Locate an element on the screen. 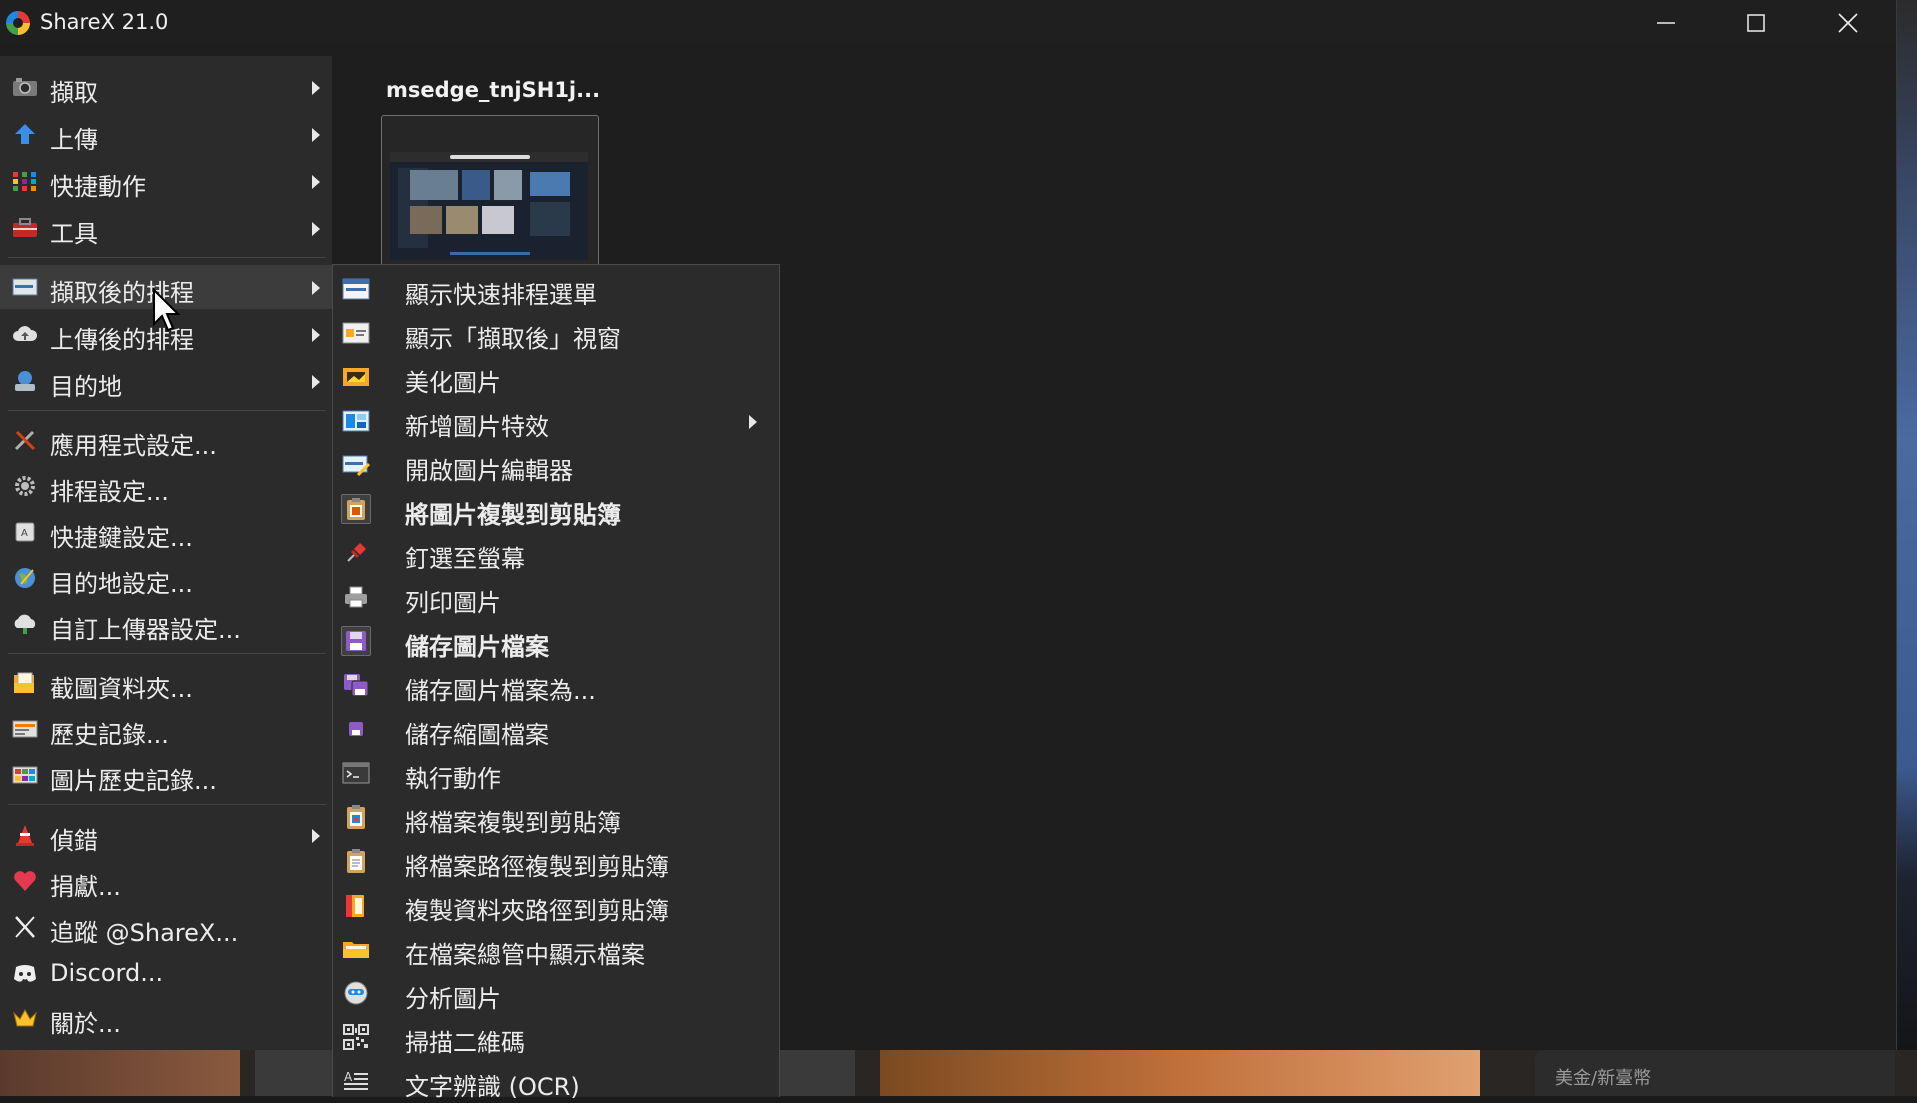 This screenshot has height=1103, width=1917. submenu-item-analyze-image: 分析圖片 is located at coordinates (556, 993).